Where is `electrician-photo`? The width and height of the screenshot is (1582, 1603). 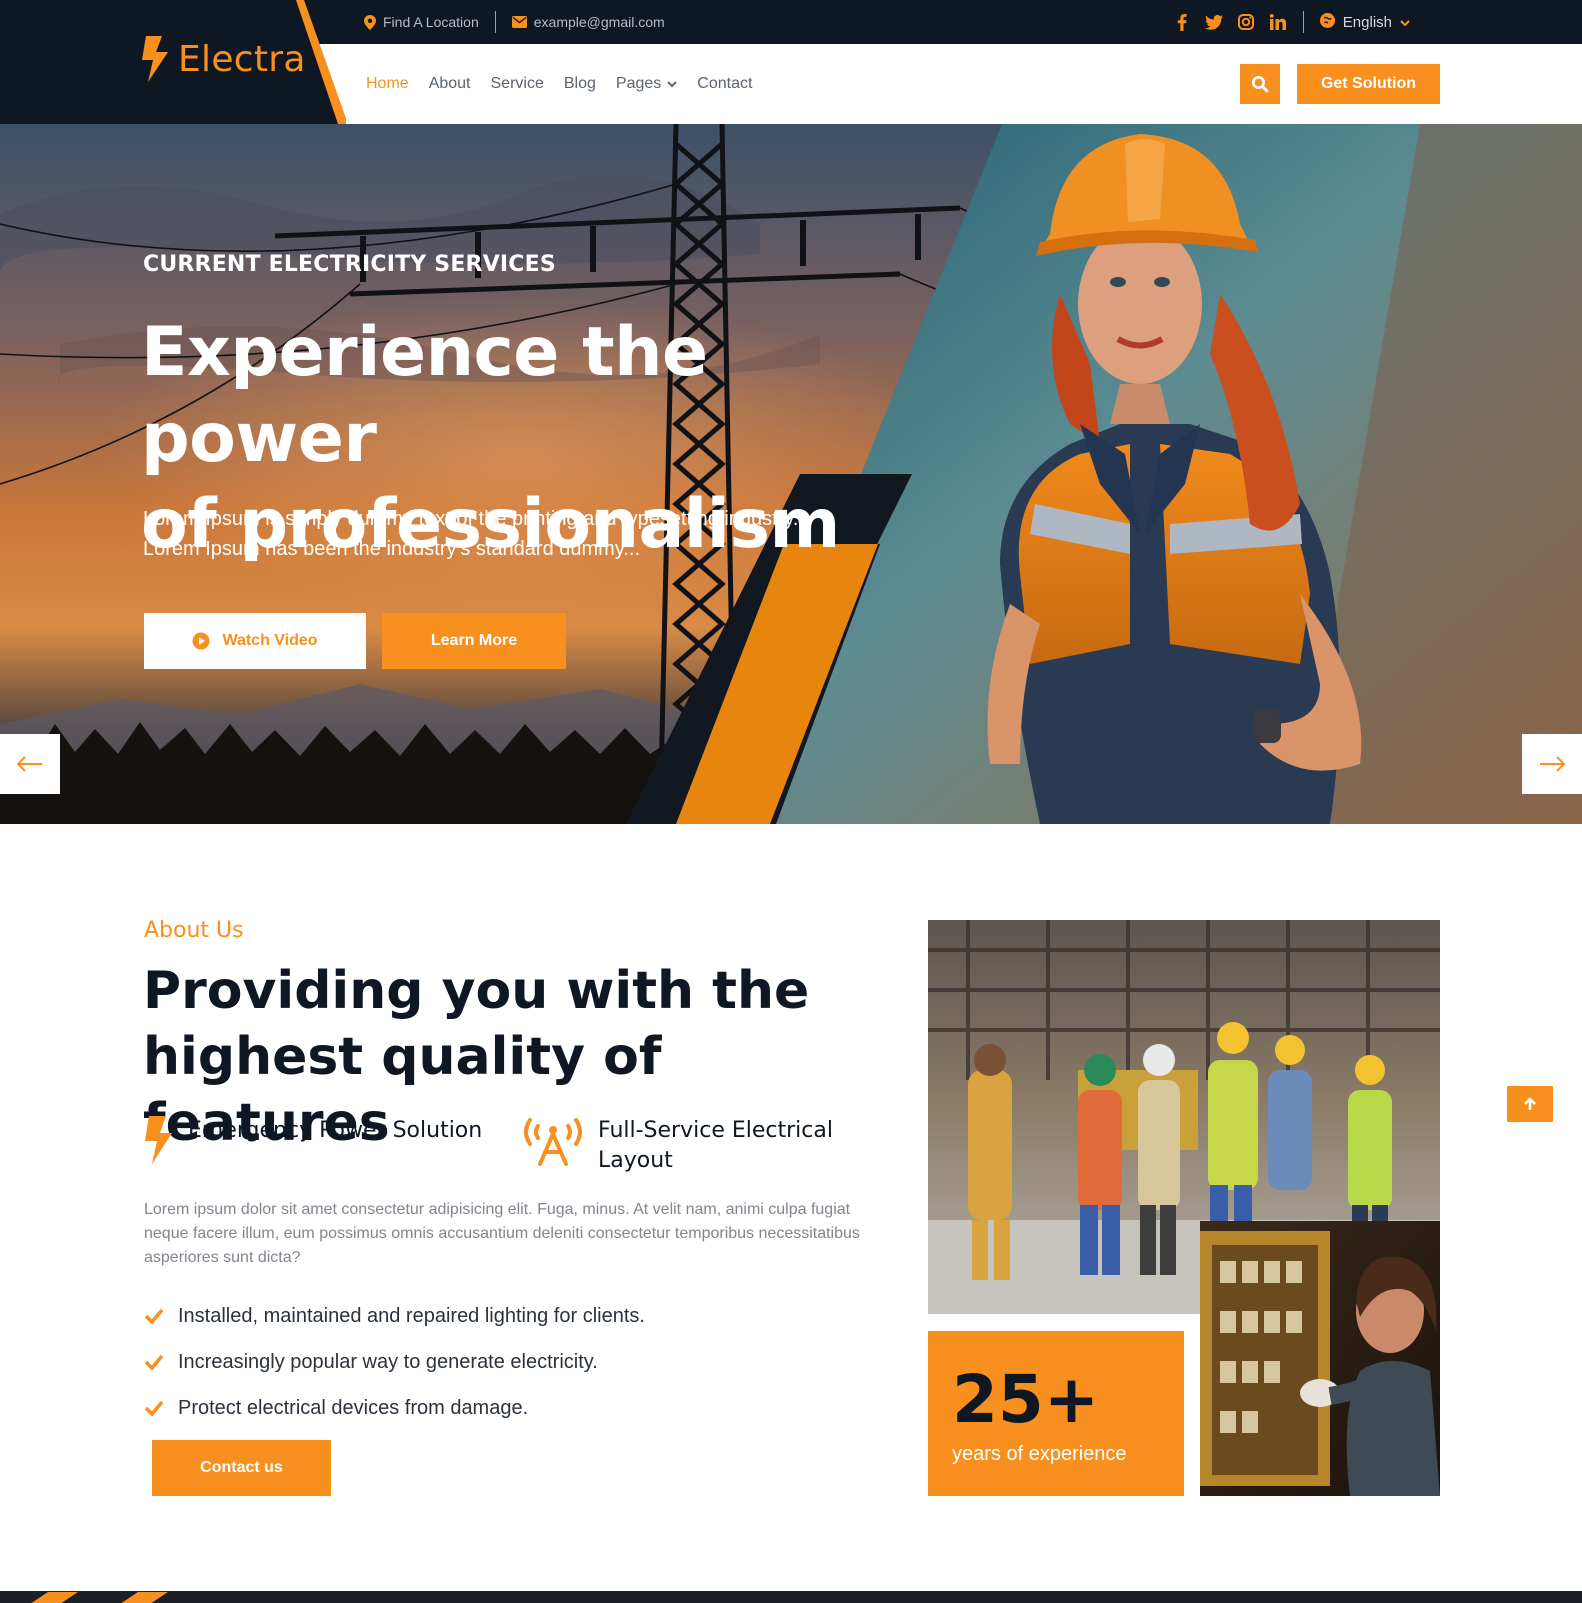 electrician-photo is located at coordinates (1320, 1358).